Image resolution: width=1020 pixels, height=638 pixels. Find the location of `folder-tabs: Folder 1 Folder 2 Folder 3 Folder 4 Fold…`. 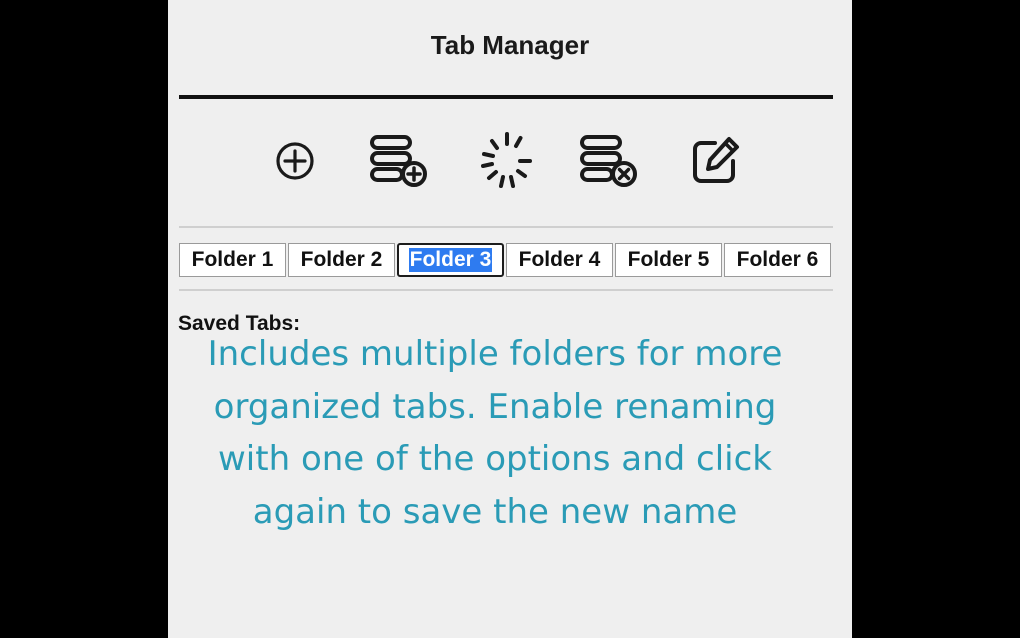

folder-tabs: Folder 1 Folder 2 Folder 3 Folder 4 Fold… is located at coordinates (506, 261).